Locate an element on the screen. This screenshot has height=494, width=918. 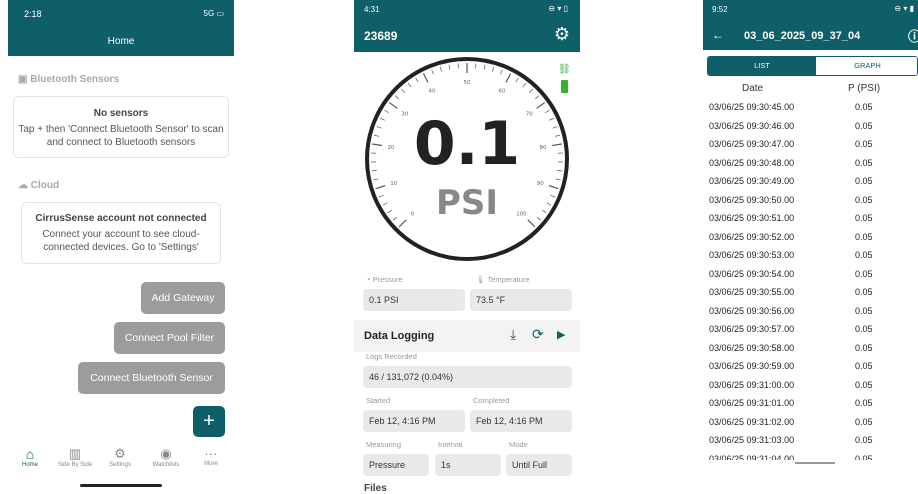
tab-graph: GRAPH is located at coordinates (867, 66).